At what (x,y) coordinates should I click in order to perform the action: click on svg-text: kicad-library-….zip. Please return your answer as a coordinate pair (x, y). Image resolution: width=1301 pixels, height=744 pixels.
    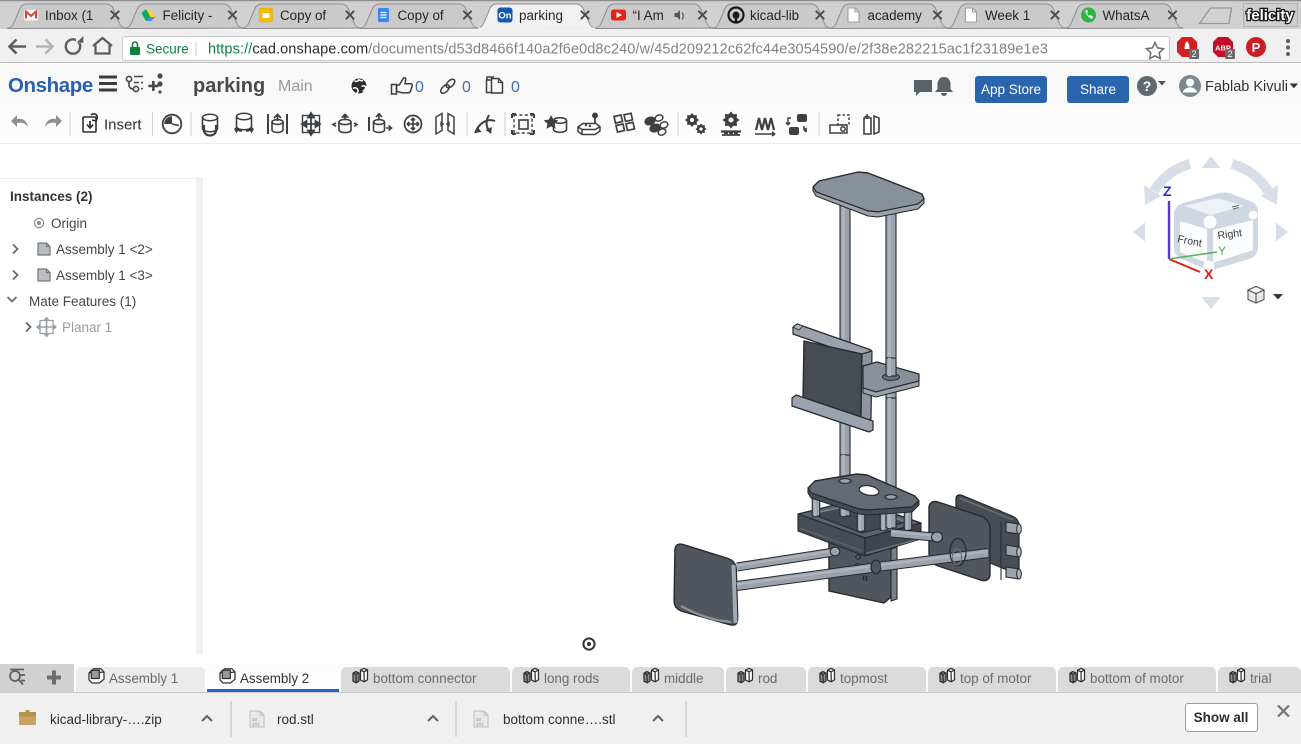
    Looking at the image, I should click on (106, 719).